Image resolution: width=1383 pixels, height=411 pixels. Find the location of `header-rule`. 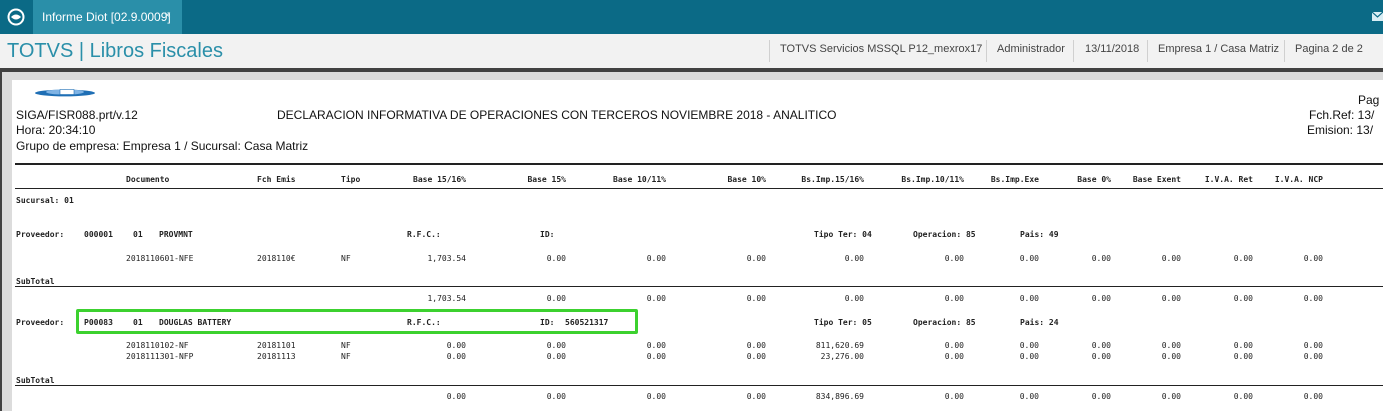

header-rule is located at coordinates (699, 164).